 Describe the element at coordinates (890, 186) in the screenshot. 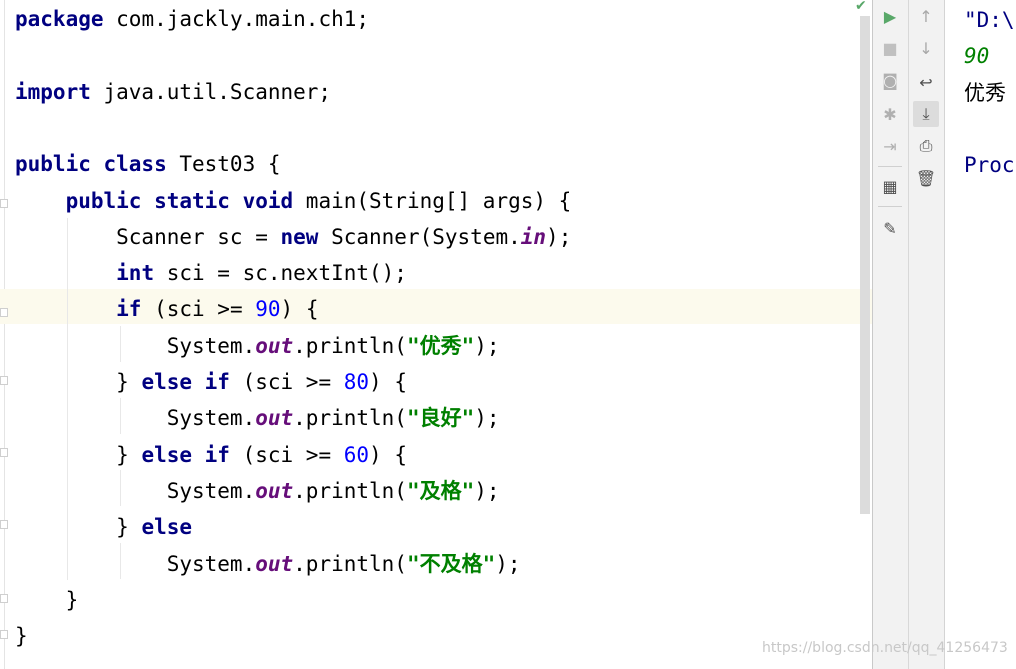

I see `layout-icon: ▦` at that location.